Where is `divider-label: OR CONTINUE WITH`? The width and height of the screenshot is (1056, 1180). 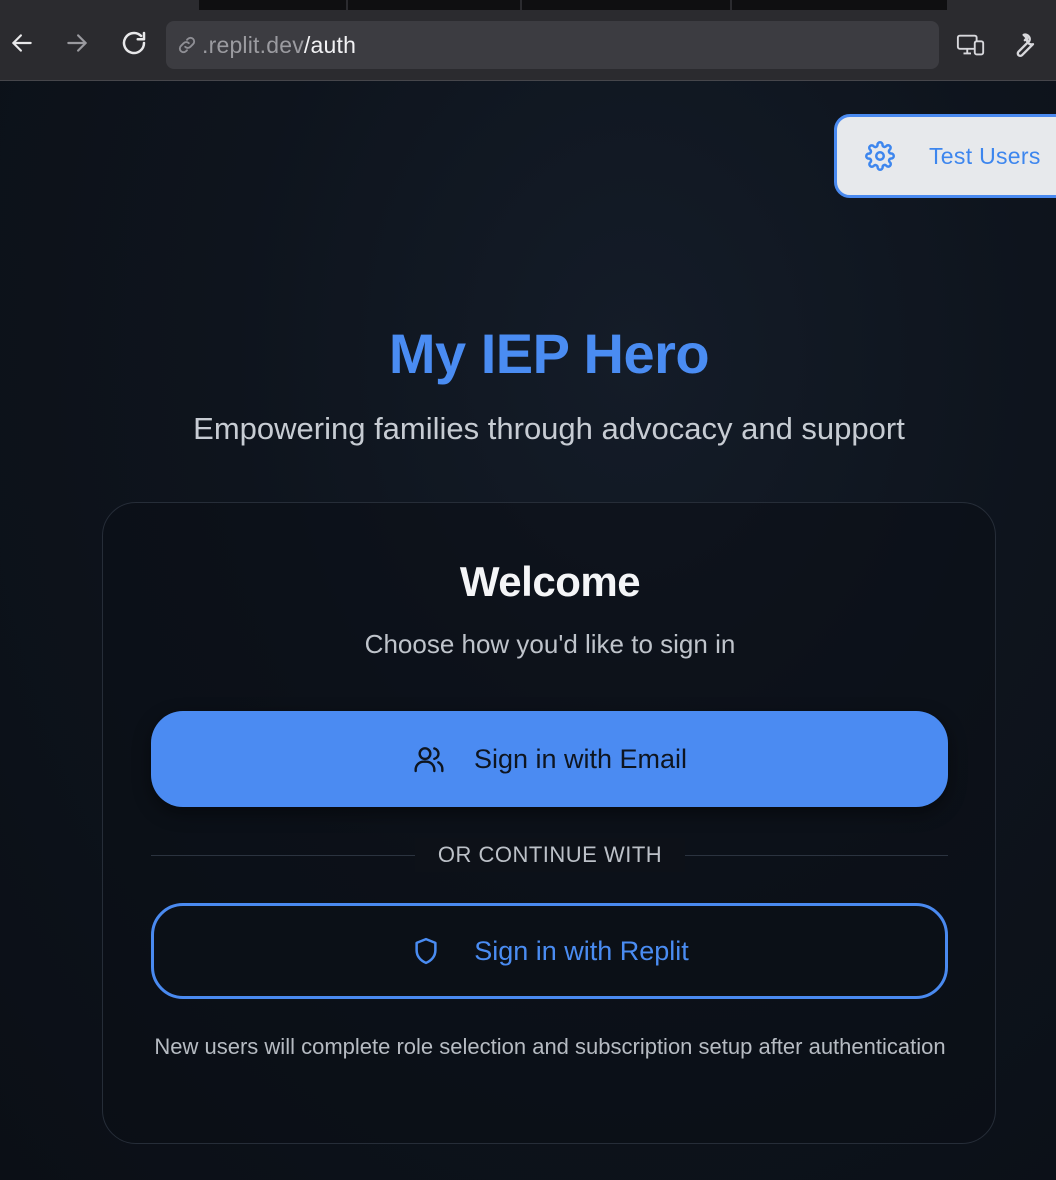
divider-label: OR CONTINUE WITH is located at coordinates (550, 855).